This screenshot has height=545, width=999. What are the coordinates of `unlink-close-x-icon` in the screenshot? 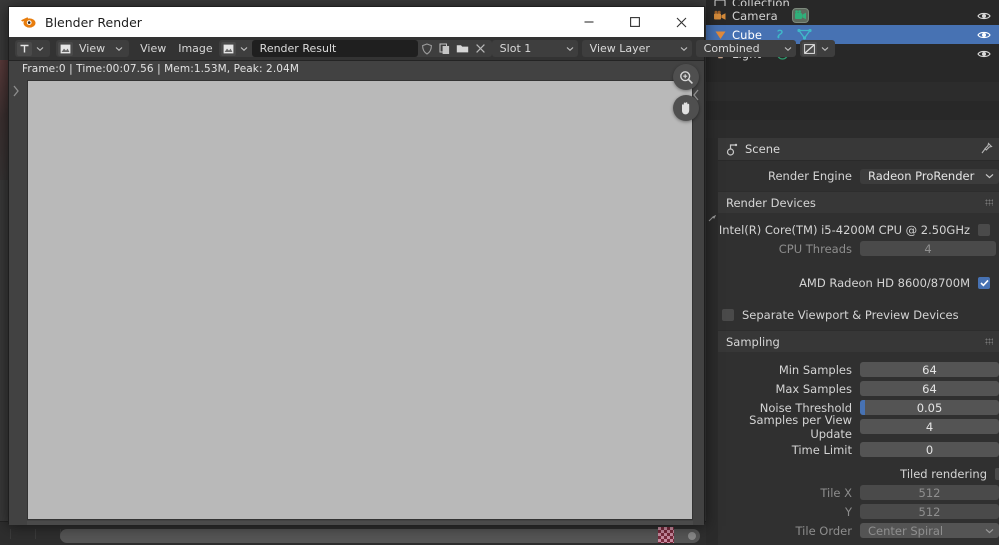 It's located at (481, 48).